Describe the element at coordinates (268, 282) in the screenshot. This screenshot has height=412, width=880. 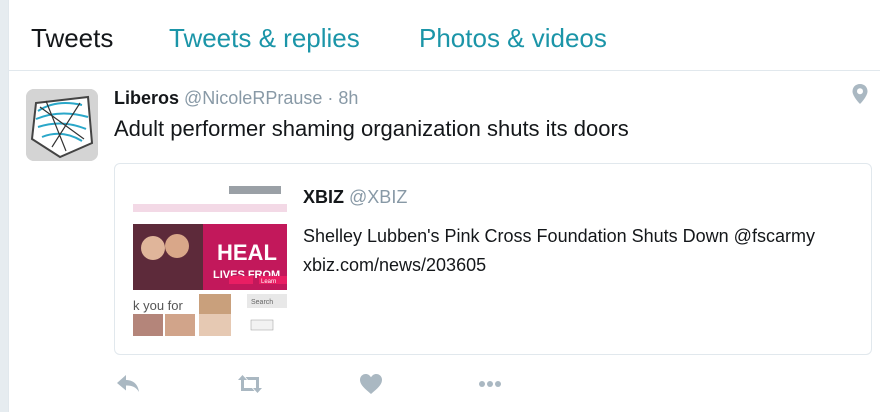
I see `thumb-button: Learn` at that location.